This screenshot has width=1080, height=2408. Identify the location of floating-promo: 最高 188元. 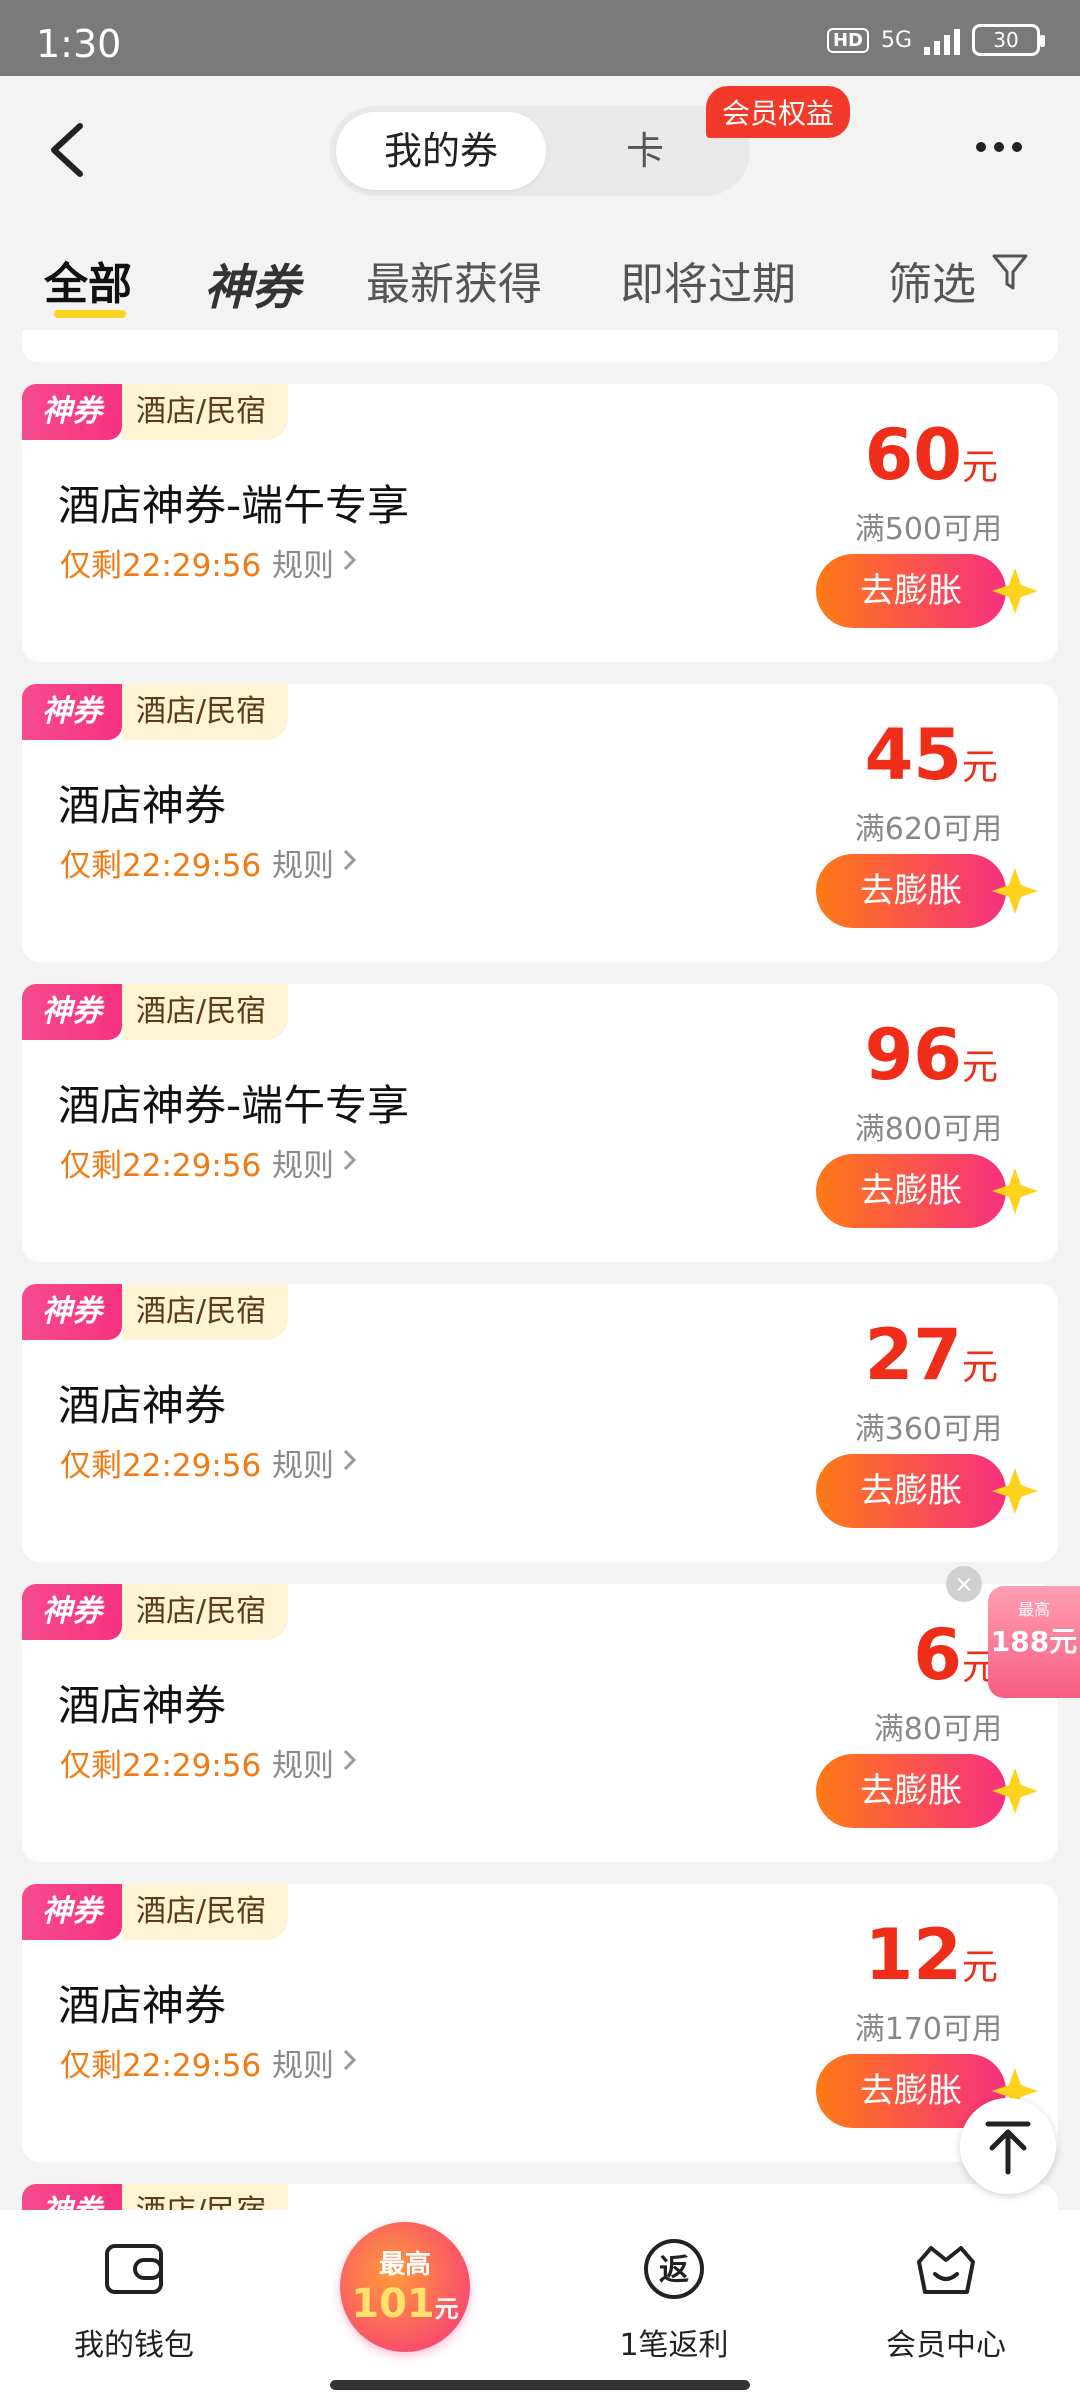
(1034, 1642).